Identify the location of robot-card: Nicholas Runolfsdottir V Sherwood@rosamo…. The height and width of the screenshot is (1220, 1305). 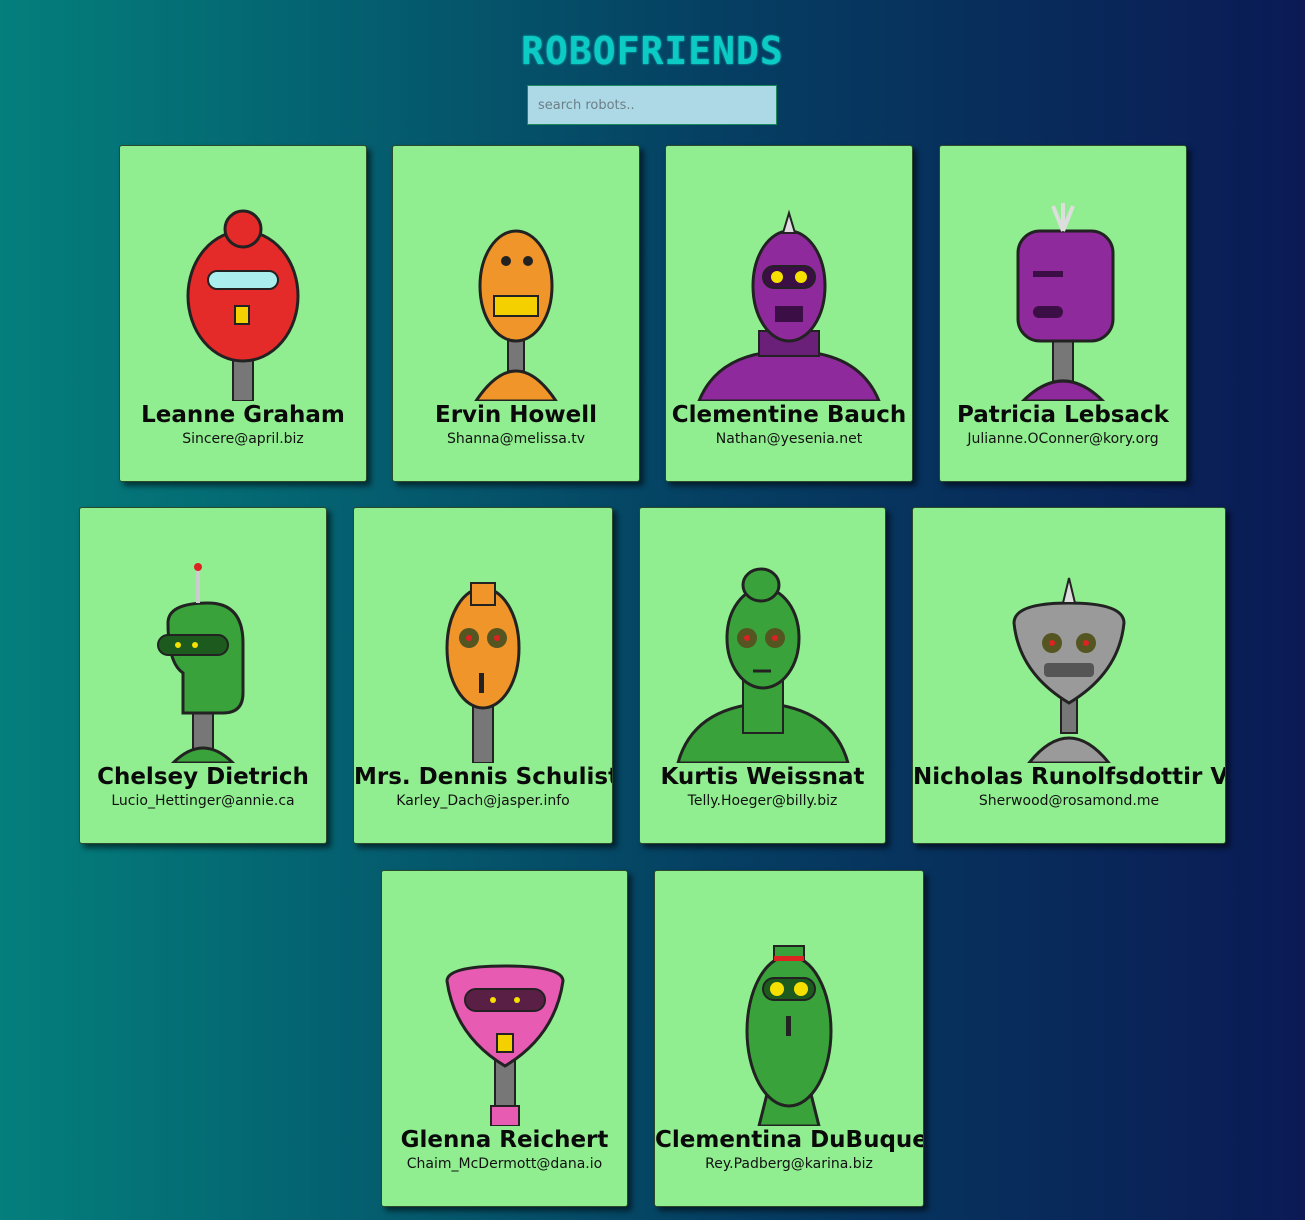
(1069, 675).